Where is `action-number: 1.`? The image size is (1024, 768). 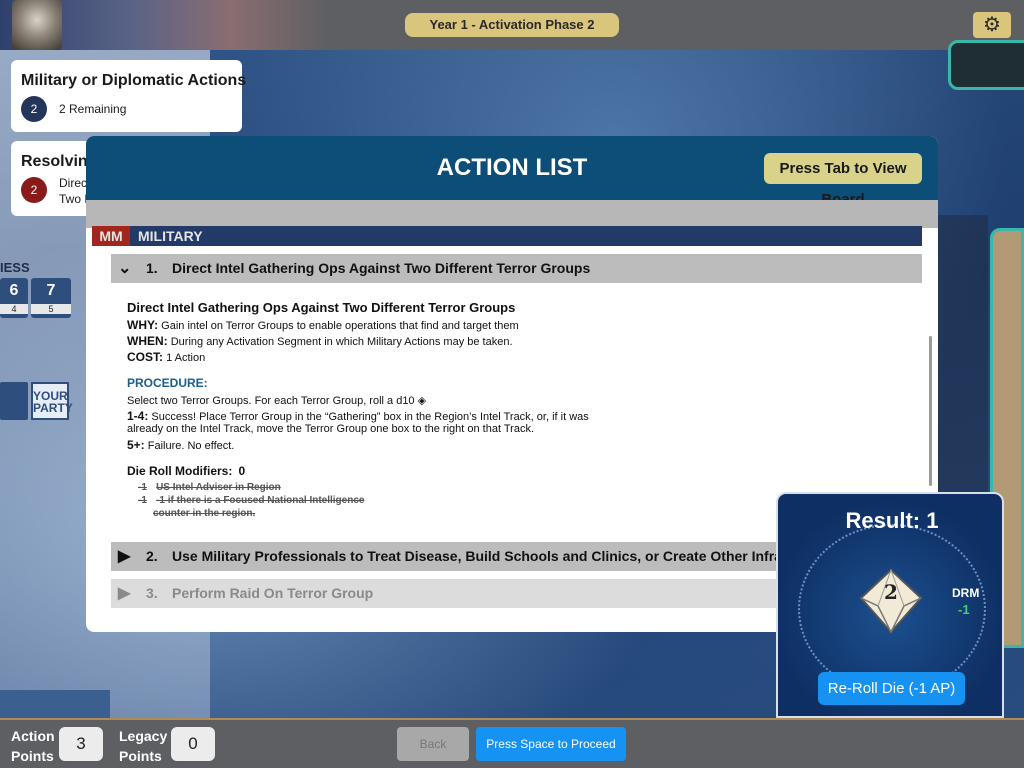 action-number: 1. is located at coordinates (152, 268).